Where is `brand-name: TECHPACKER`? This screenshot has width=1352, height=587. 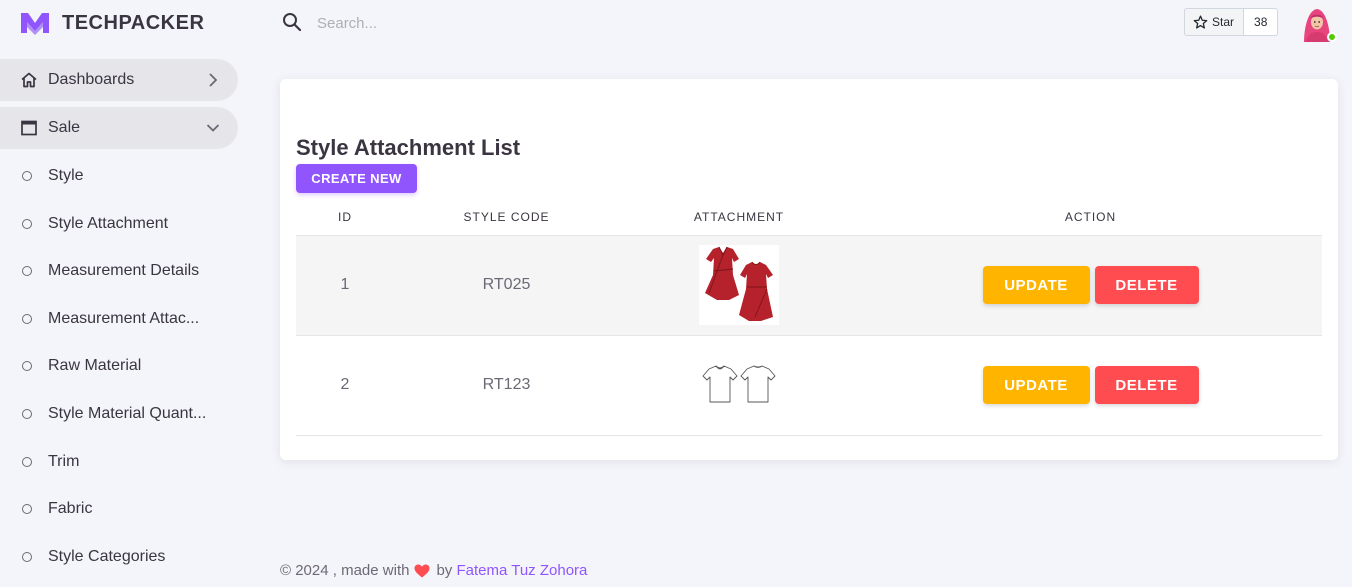 brand-name: TECHPACKER is located at coordinates (133, 22).